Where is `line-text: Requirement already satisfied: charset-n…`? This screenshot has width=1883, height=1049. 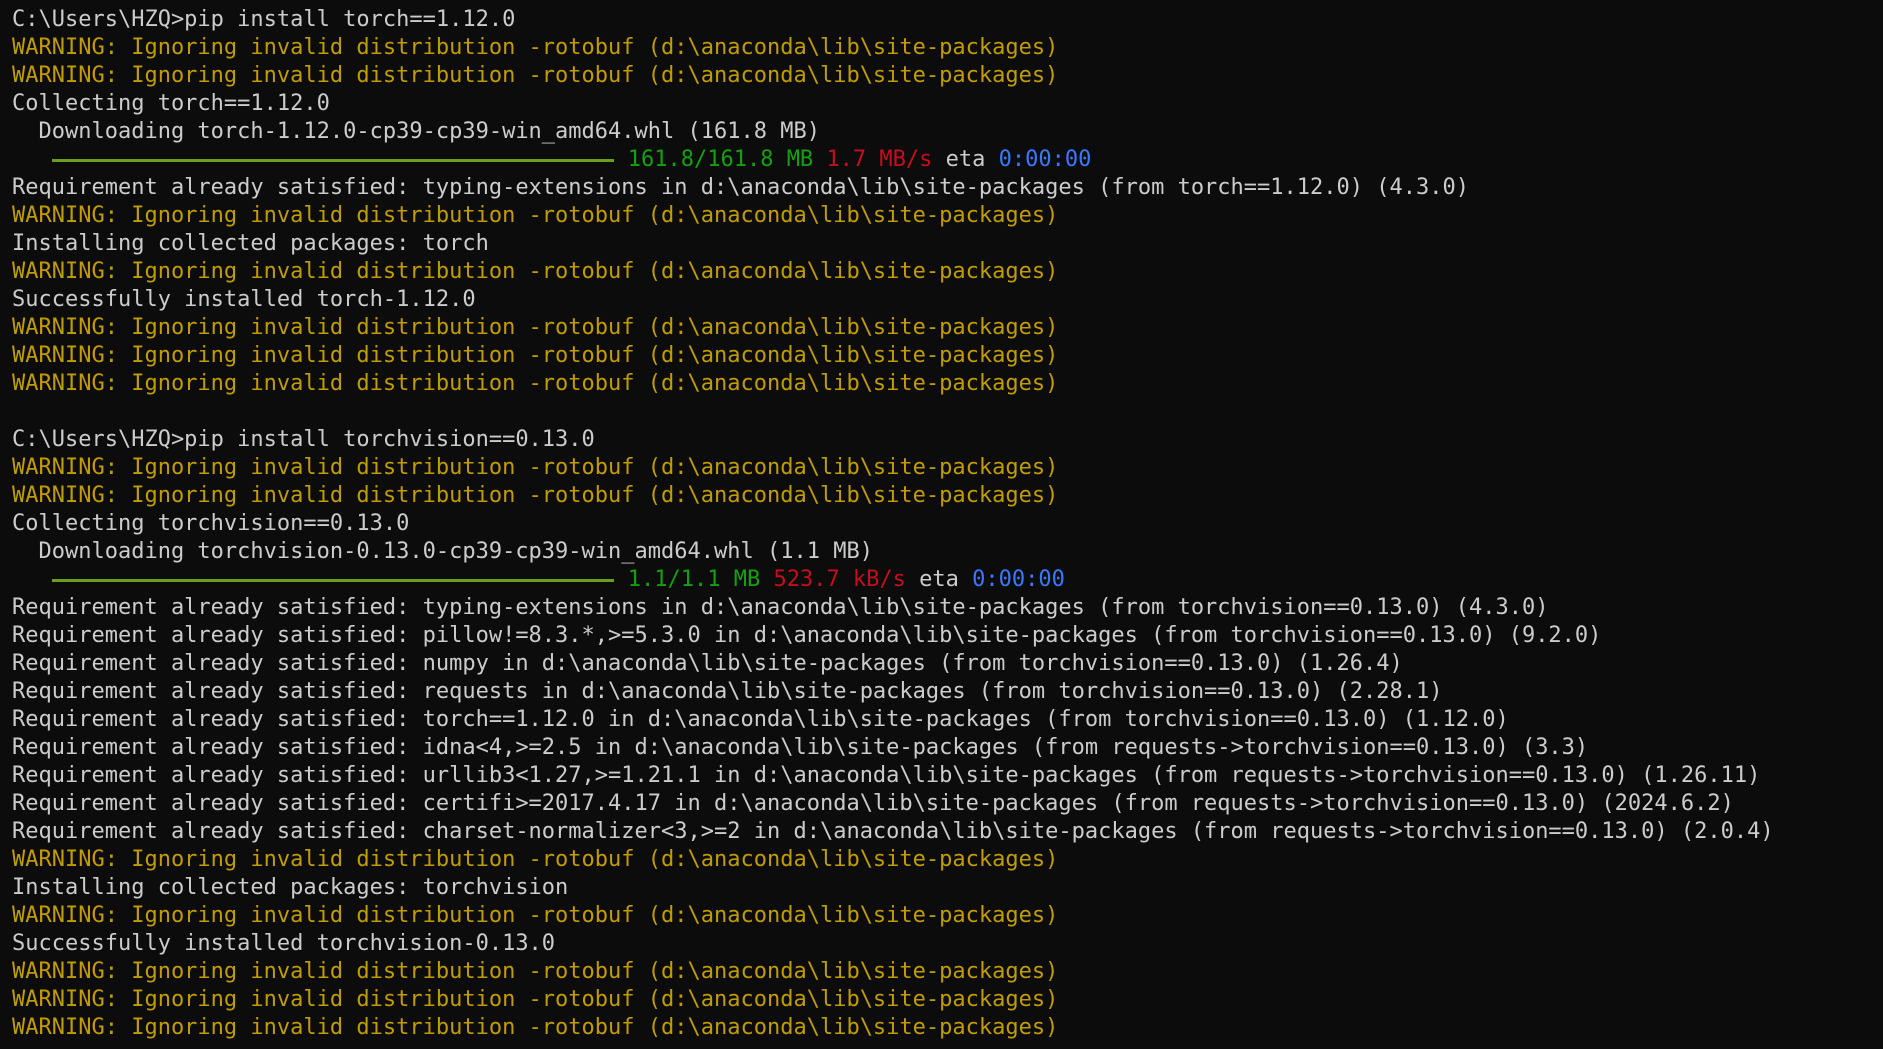
line-text: Requirement already satisfied: charset-n… is located at coordinates (893, 831).